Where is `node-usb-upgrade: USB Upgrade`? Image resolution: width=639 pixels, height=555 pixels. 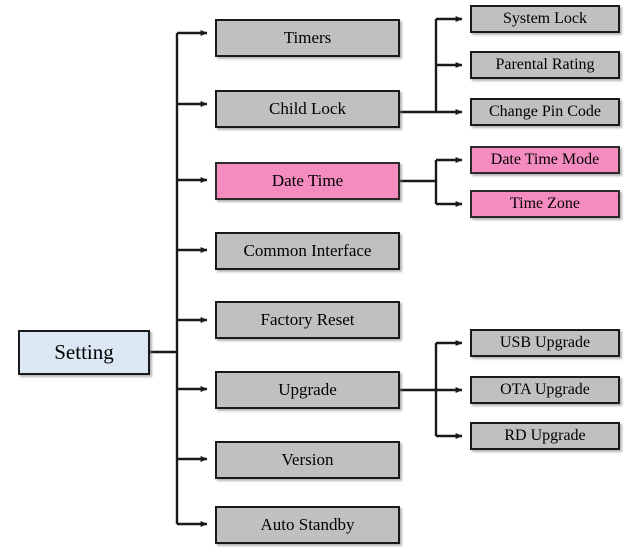
node-usb-upgrade: USB Upgrade is located at coordinates (545, 343).